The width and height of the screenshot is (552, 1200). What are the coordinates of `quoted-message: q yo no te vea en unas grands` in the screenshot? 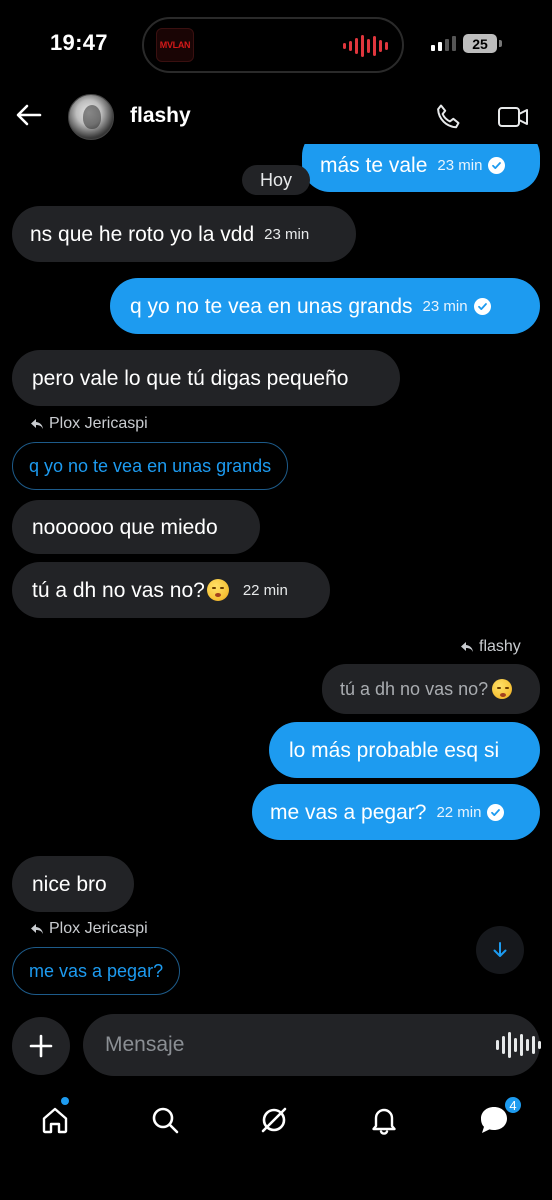 It's located at (150, 466).